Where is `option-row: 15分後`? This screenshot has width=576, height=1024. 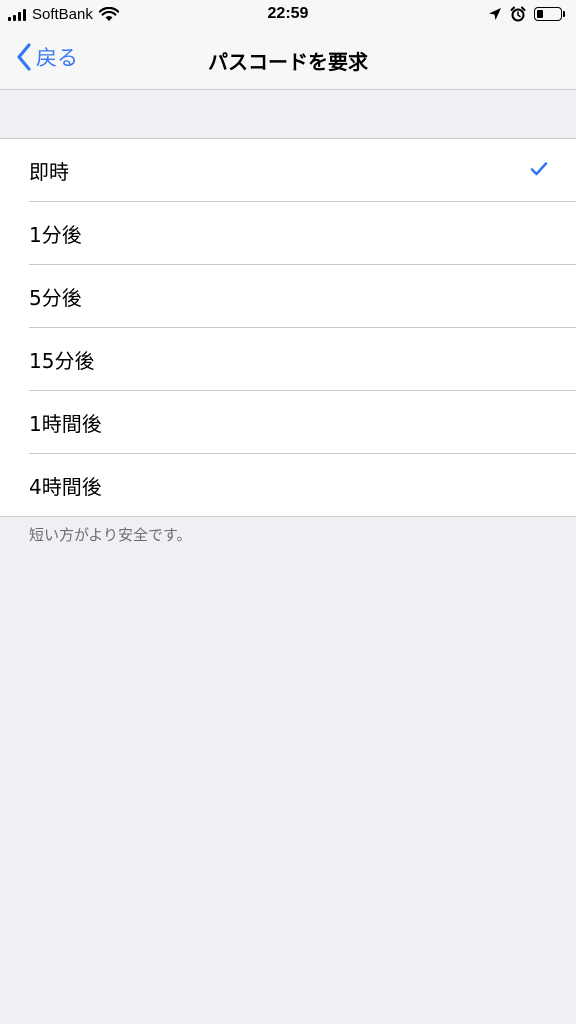
option-row: 15分後 is located at coordinates (288, 358).